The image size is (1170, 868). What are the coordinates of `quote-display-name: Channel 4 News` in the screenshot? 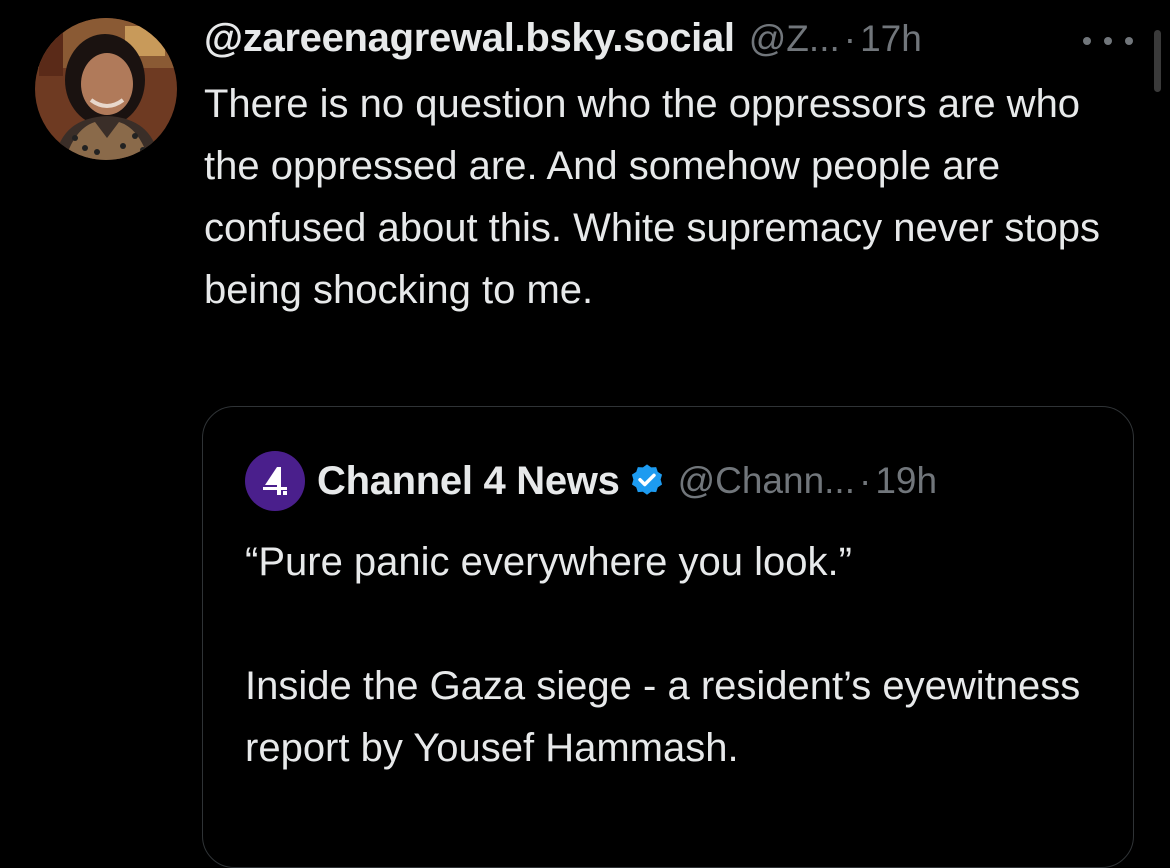 It's located at (468, 481).